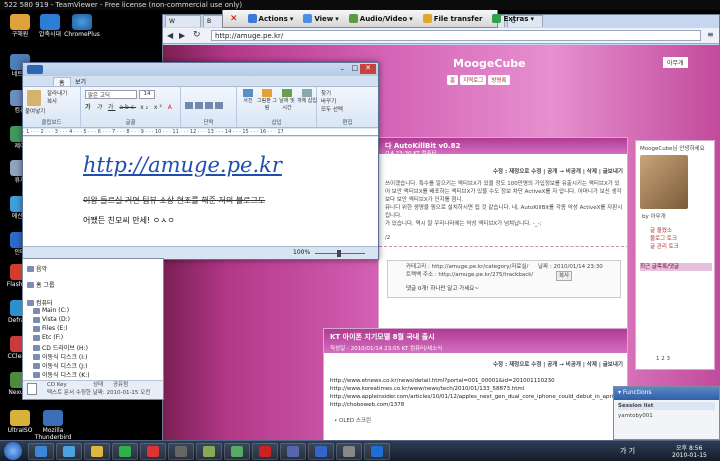 The image size is (720, 461). I want to click on maximize-icon: □, so click(354, 68).